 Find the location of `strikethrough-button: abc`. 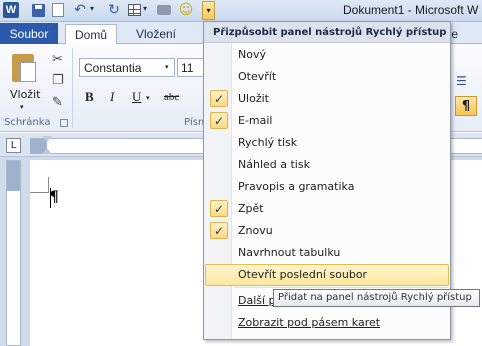

strikethrough-button: abc is located at coordinates (171, 97).